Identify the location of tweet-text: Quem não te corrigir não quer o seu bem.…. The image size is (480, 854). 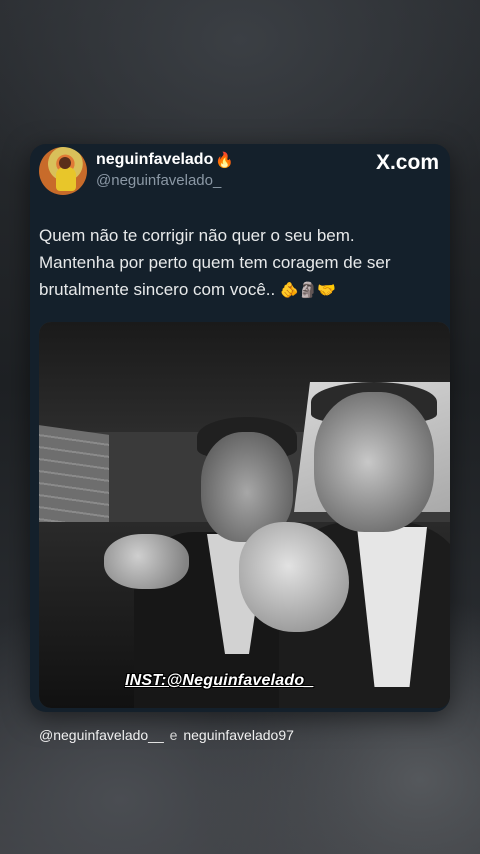
(239, 263).